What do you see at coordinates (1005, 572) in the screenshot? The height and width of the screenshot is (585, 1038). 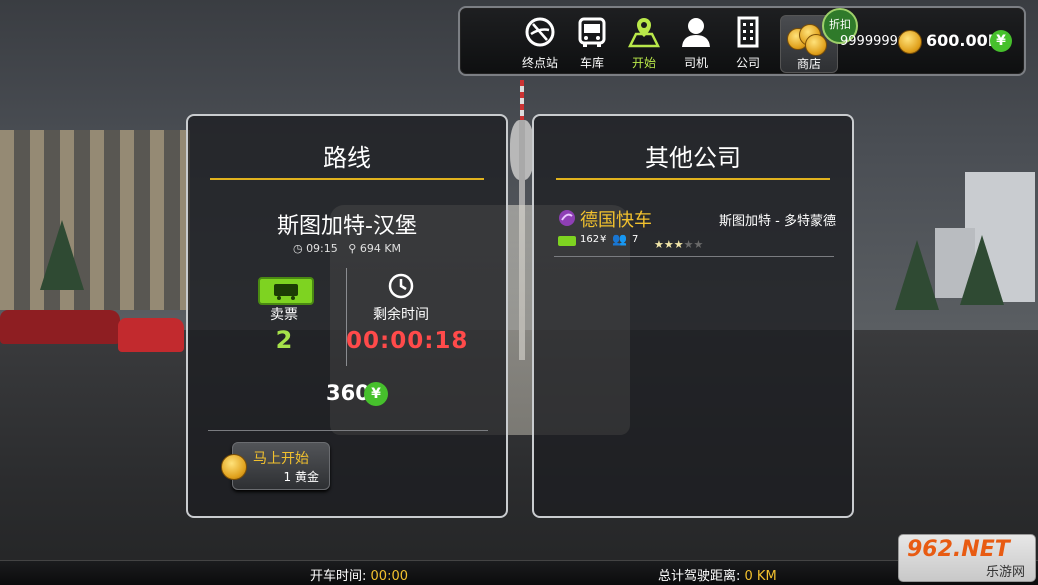 I see `watermark-subtitle: 乐游网` at bounding box center [1005, 572].